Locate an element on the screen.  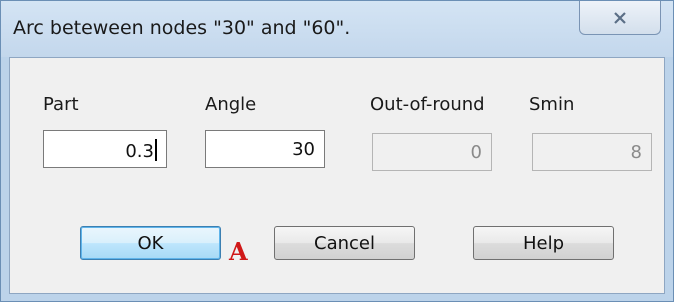
close-x-icon is located at coordinates (620, 17).